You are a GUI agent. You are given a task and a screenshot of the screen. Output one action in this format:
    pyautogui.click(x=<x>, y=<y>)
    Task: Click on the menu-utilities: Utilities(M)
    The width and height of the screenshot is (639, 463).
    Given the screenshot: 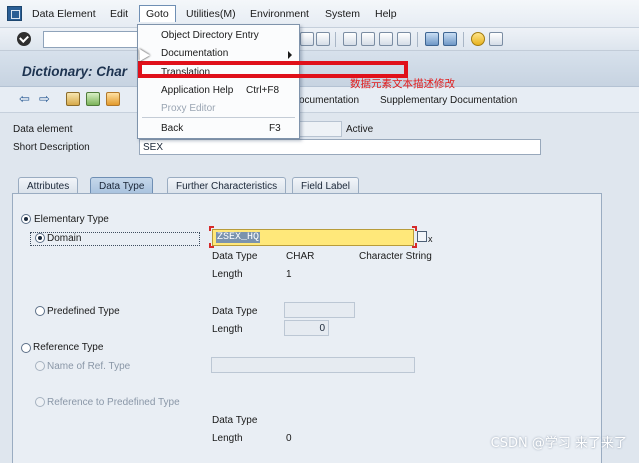 What is the action you would take?
    pyautogui.click(x=211, y=14)
    